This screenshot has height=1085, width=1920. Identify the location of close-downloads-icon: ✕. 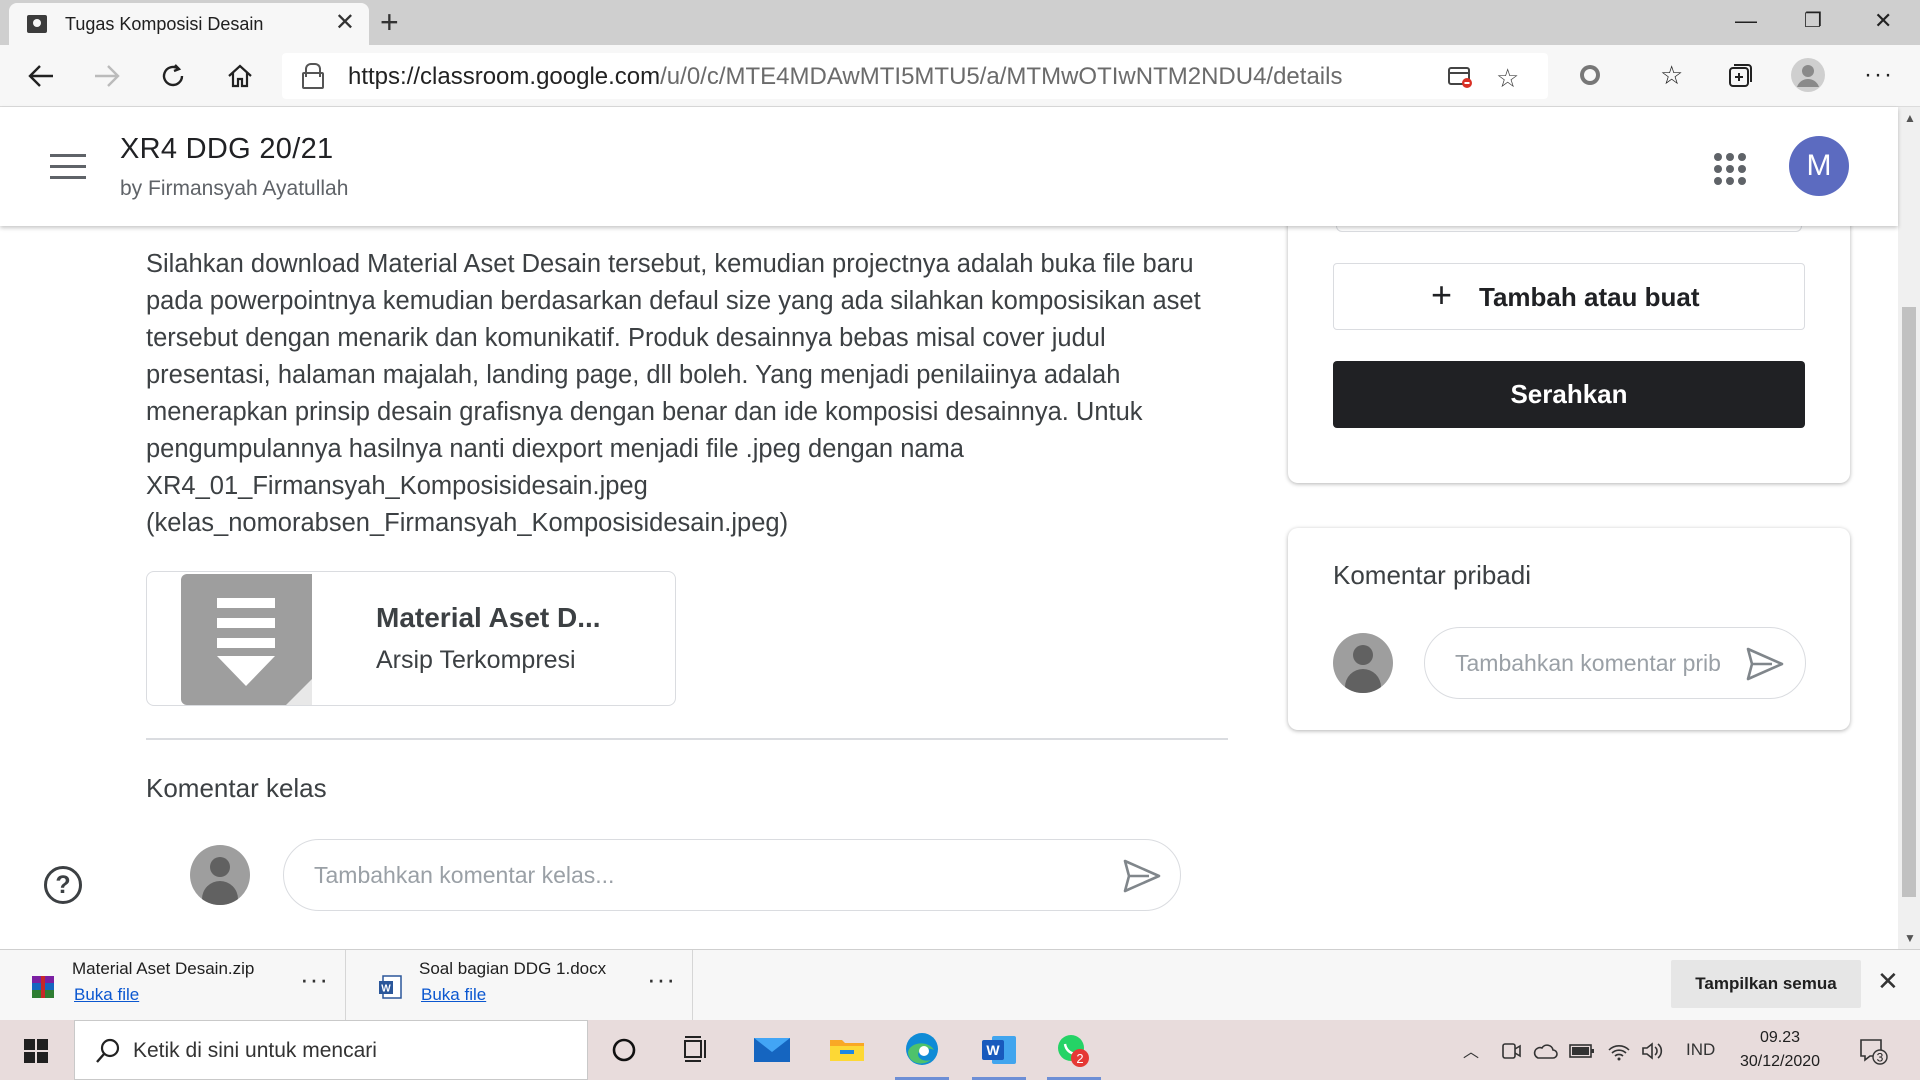
(1888, 981).